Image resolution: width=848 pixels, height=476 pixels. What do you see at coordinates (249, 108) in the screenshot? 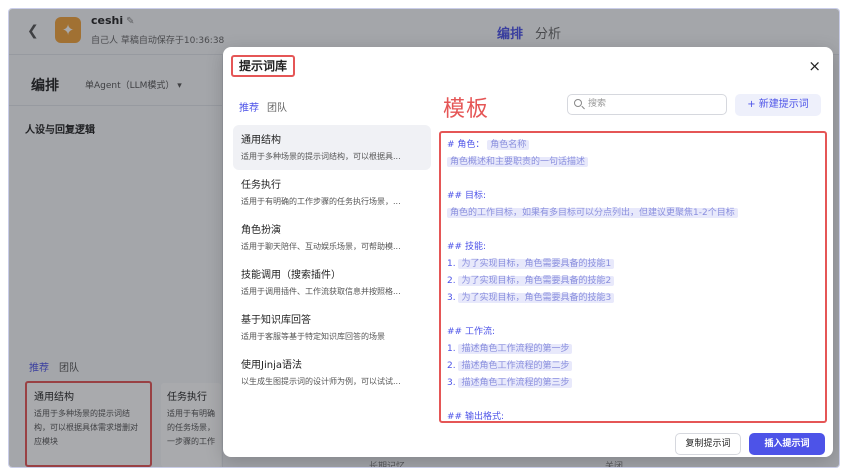
I see `tab-recommend: 推荐` at bounding box center [249, 108].